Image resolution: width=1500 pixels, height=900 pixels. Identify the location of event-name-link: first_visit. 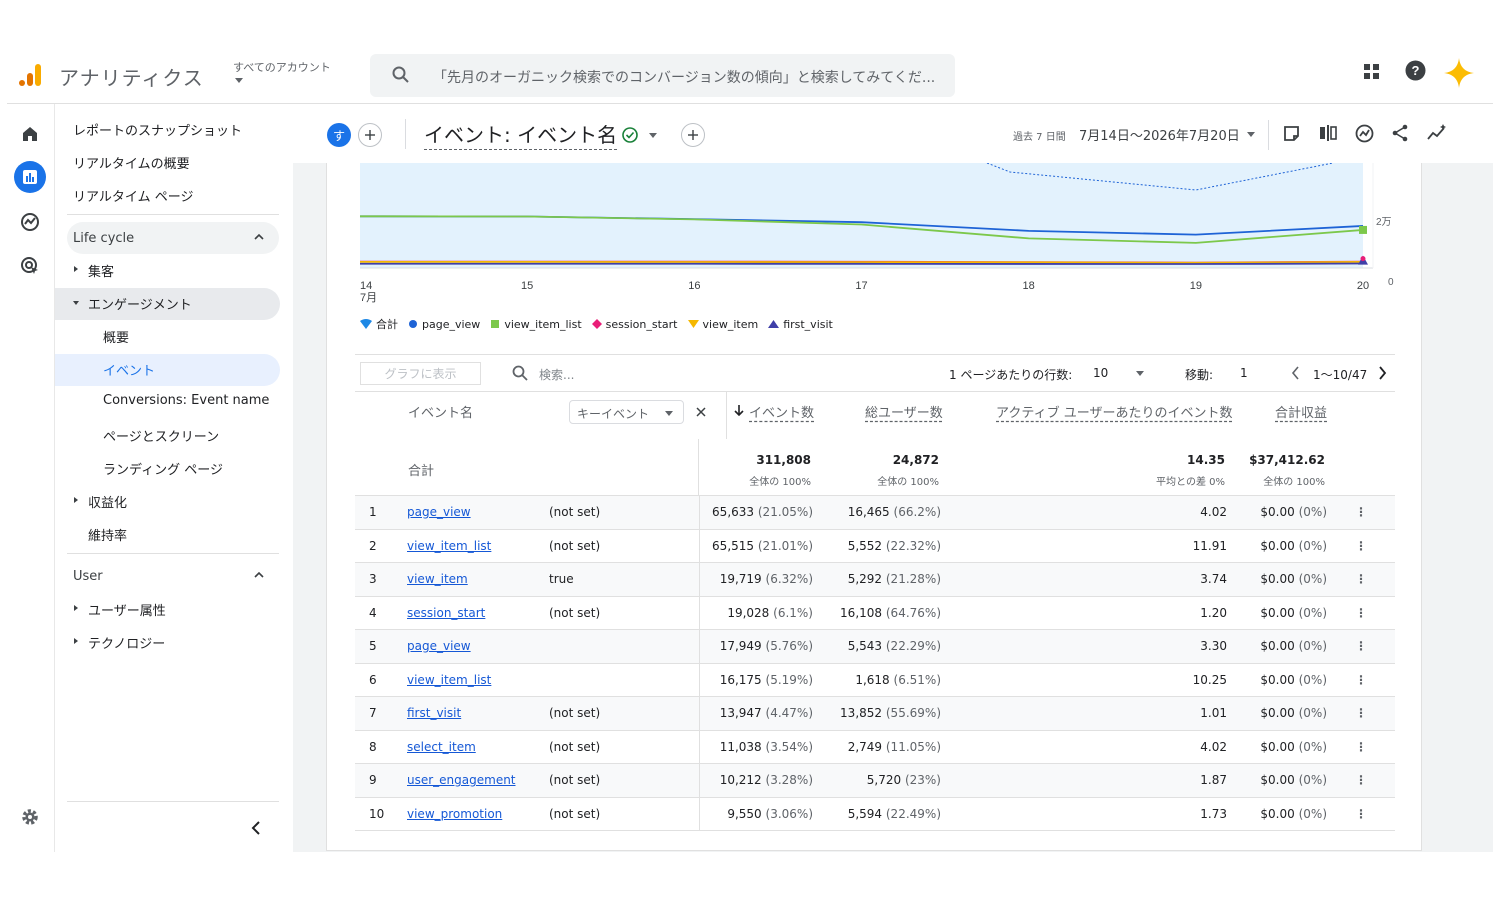
(434, 713).